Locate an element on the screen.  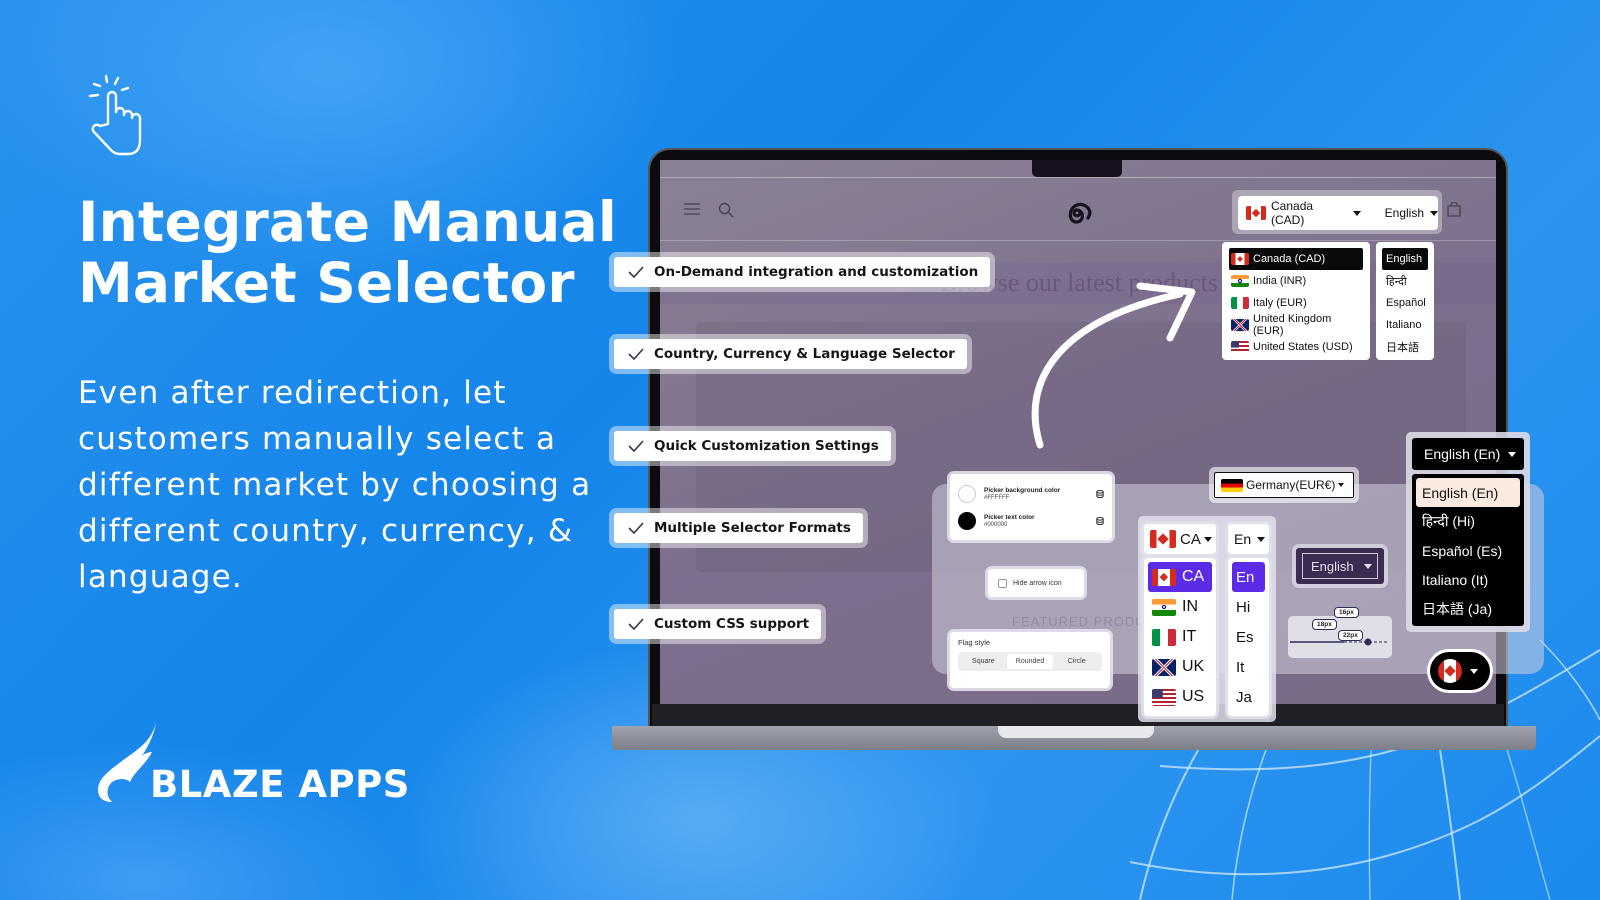
flag-us-icon is located at coordinates (1240, 347).